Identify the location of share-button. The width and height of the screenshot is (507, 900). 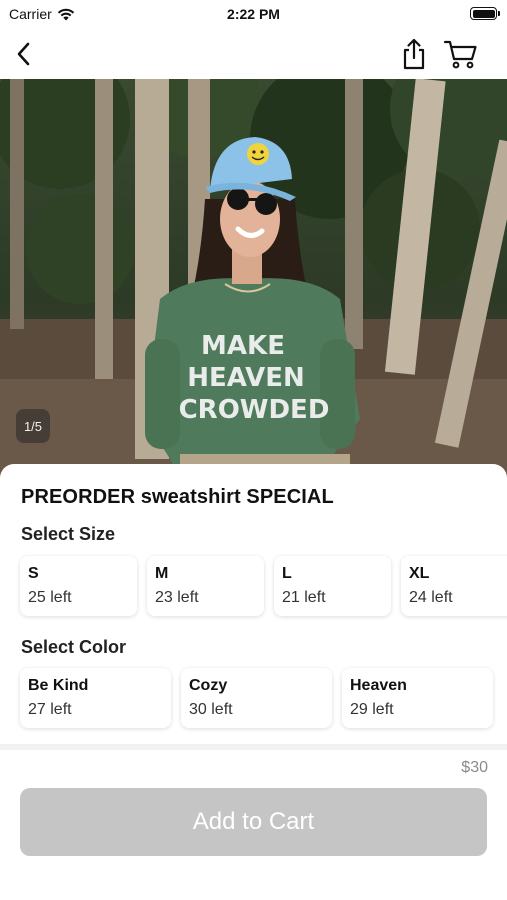
(414, 54).